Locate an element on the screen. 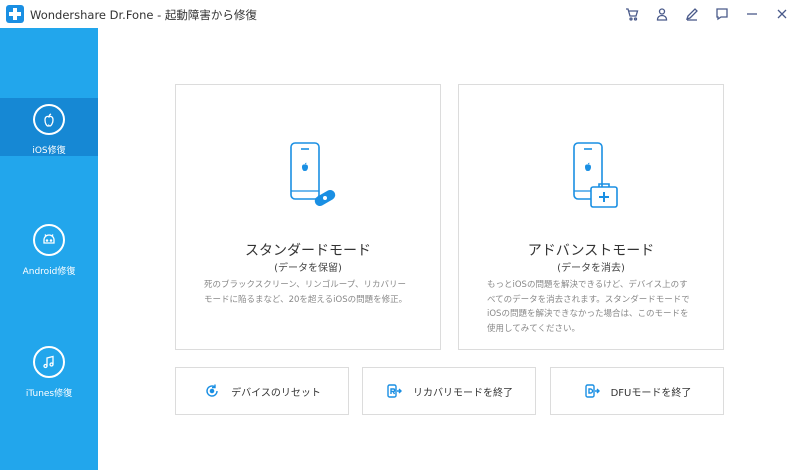 The width and height of the screenshot is (800, 470). minimize-icon is located at coordinates (752, 14).